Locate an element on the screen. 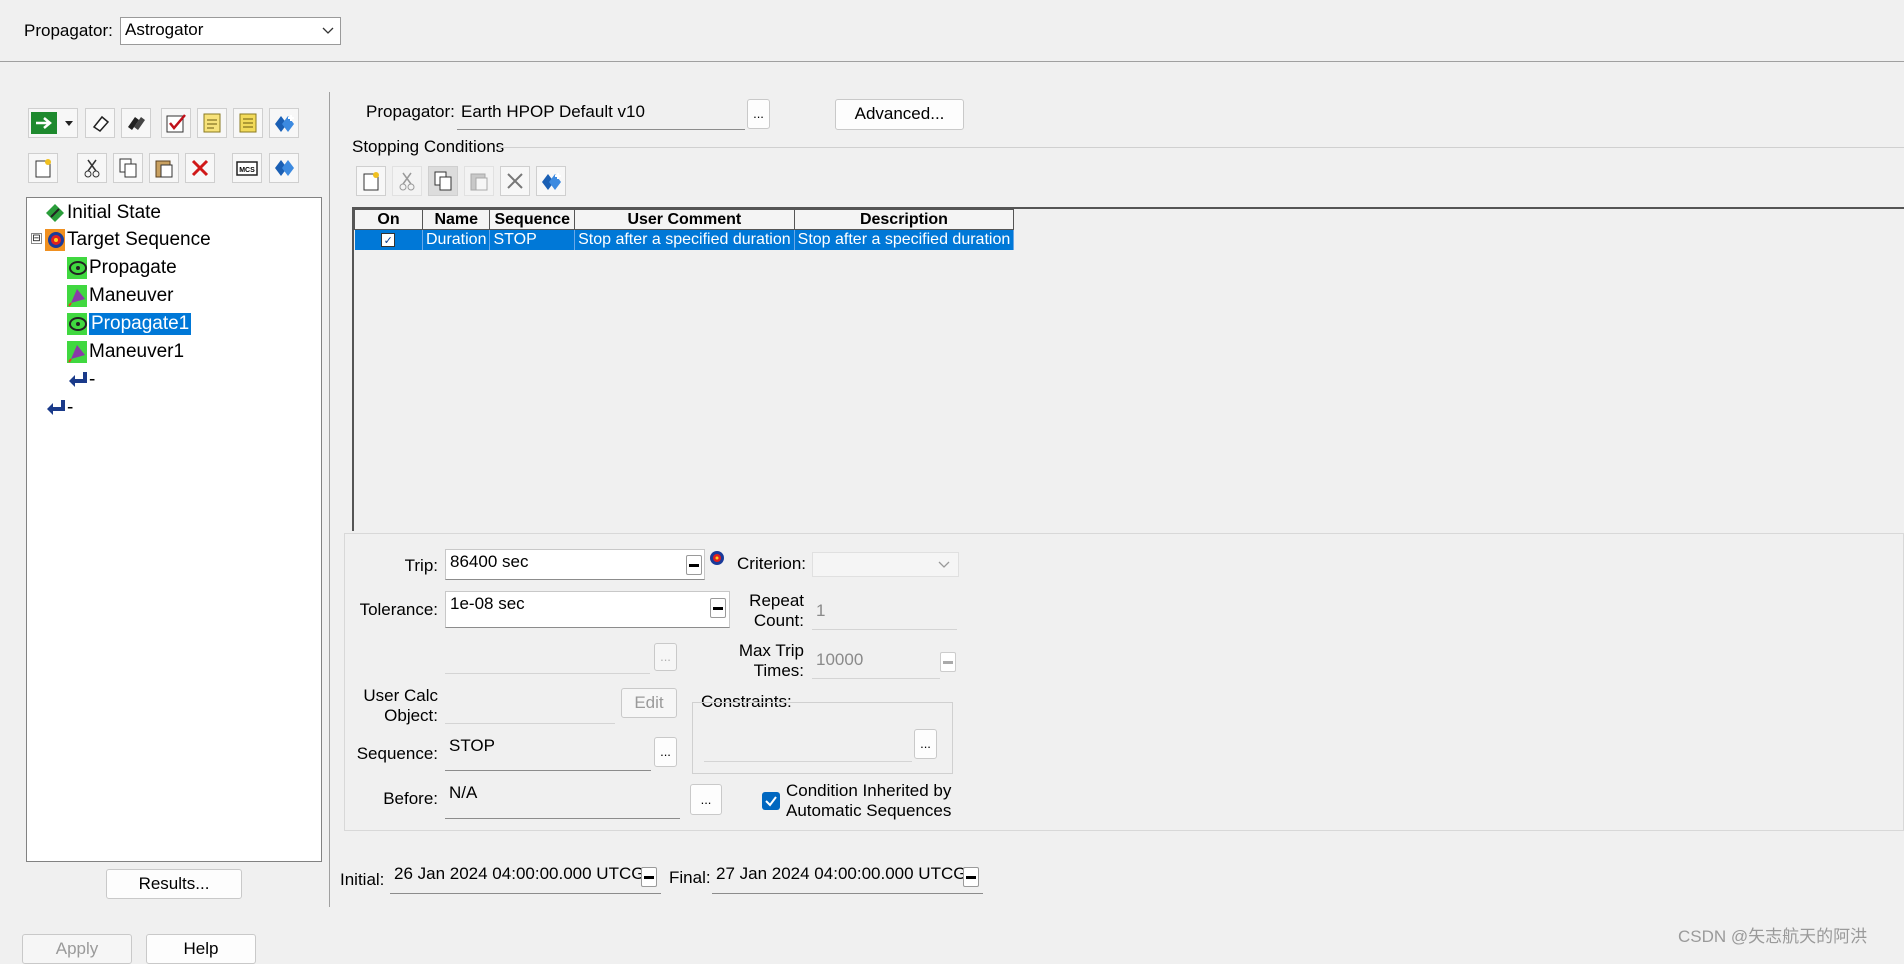 This screenshot has width=1904, height=964. help-button: Help is located at coordinates (201, 949).